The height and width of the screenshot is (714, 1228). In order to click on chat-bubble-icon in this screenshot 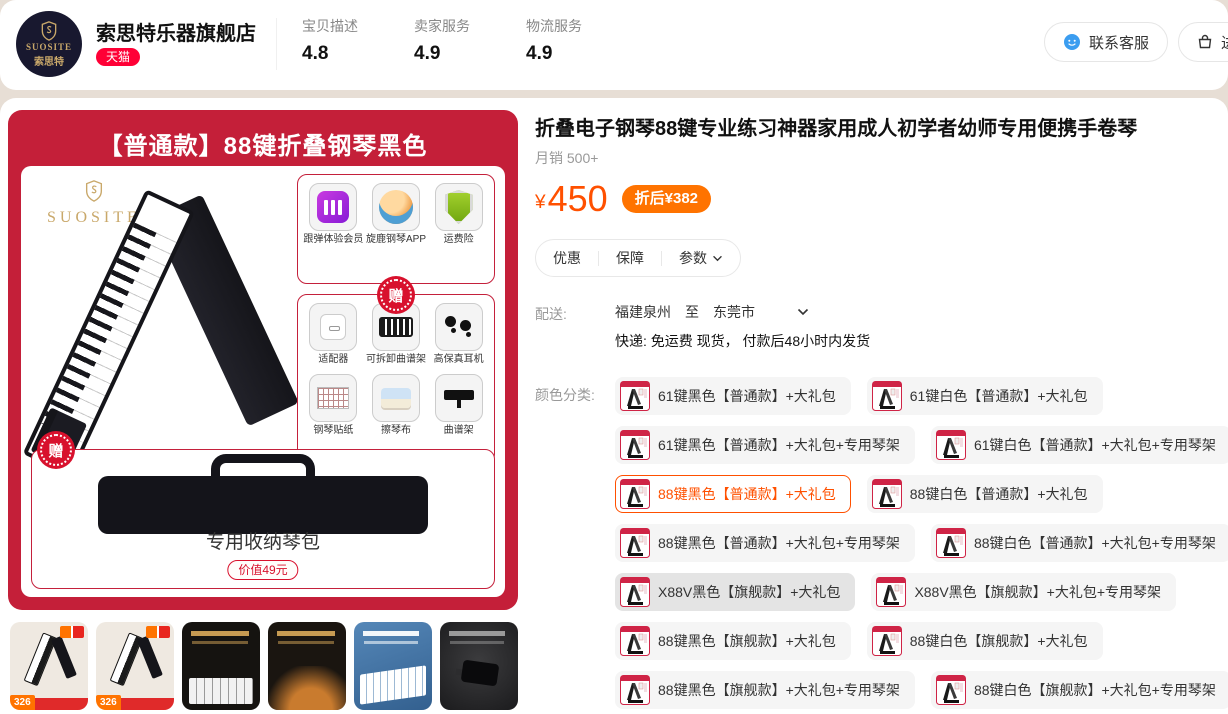, I will do `click(1072, 42)`.